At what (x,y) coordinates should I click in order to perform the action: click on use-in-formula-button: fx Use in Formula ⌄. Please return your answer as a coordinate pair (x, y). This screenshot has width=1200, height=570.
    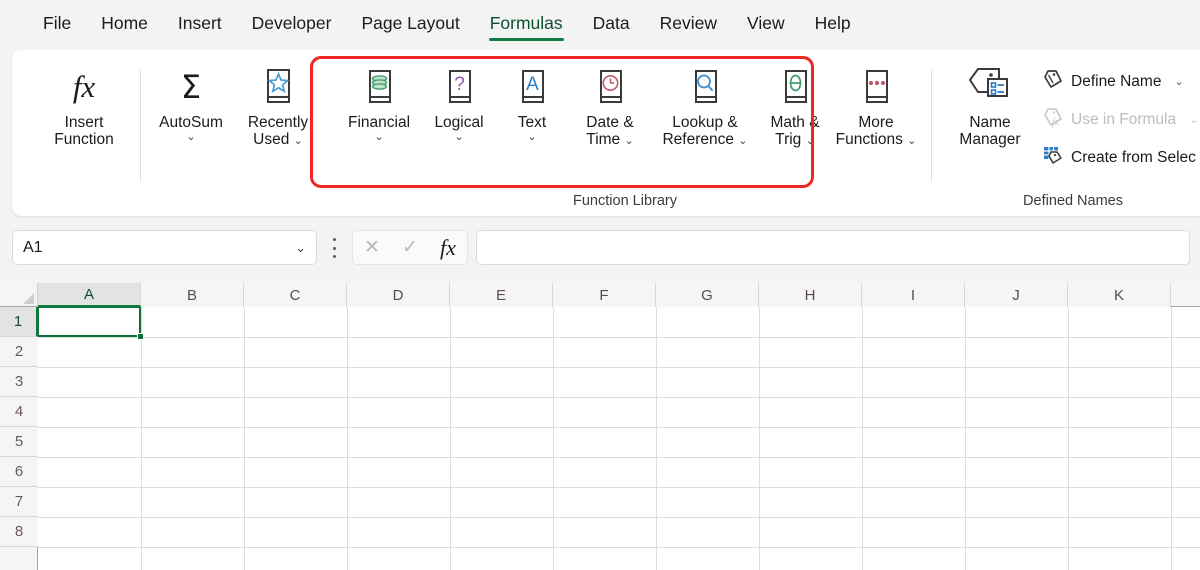
    Looking at the image, I should click on (1120, 119).